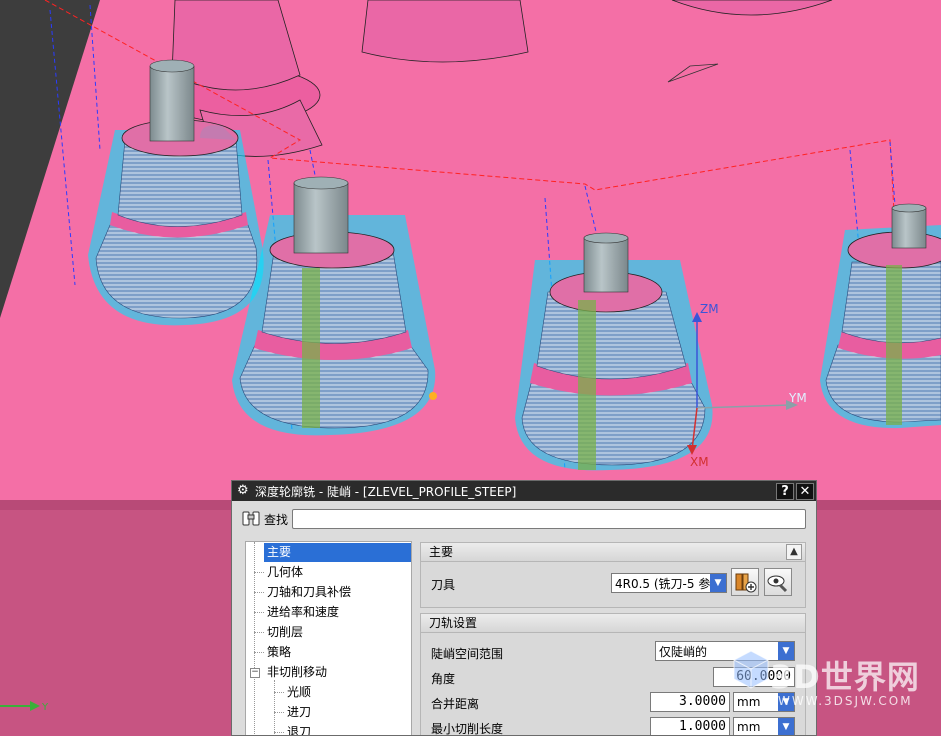 The height and width of the screenshot is (736, 941). Describe the element at coordinates (297, 712) in the screenshot. I see `nav-item-engage: 进刀` at that location.